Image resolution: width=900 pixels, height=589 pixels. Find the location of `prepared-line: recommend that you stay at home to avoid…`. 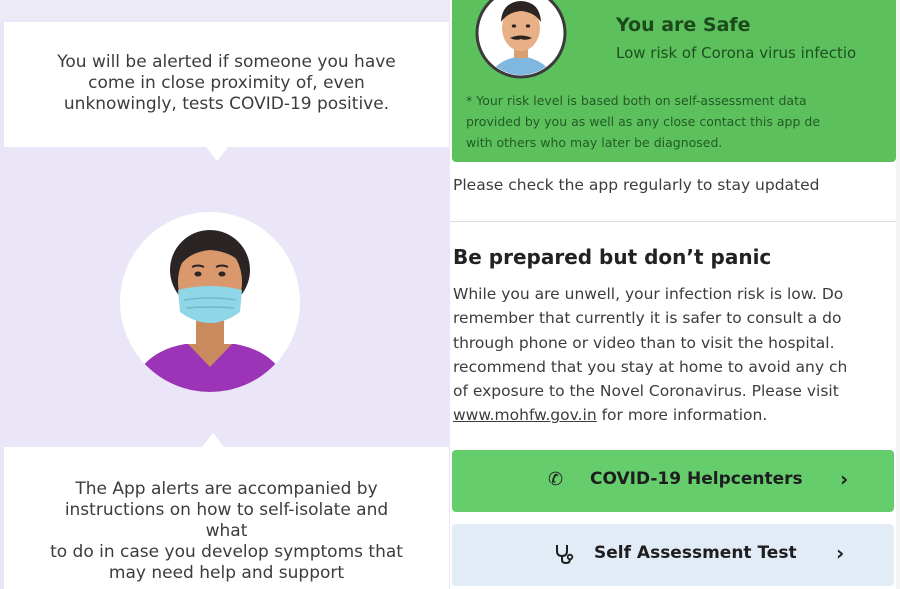

prepared-line: recommend that you stay at home to avoid… is located at coordinates (650, 366).